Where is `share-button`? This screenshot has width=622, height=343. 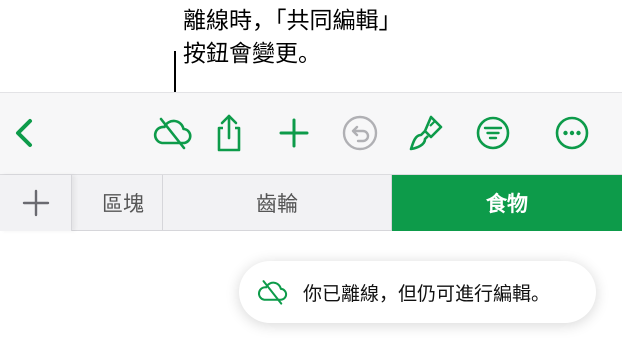 share-button is located at coordinates (229, 133).